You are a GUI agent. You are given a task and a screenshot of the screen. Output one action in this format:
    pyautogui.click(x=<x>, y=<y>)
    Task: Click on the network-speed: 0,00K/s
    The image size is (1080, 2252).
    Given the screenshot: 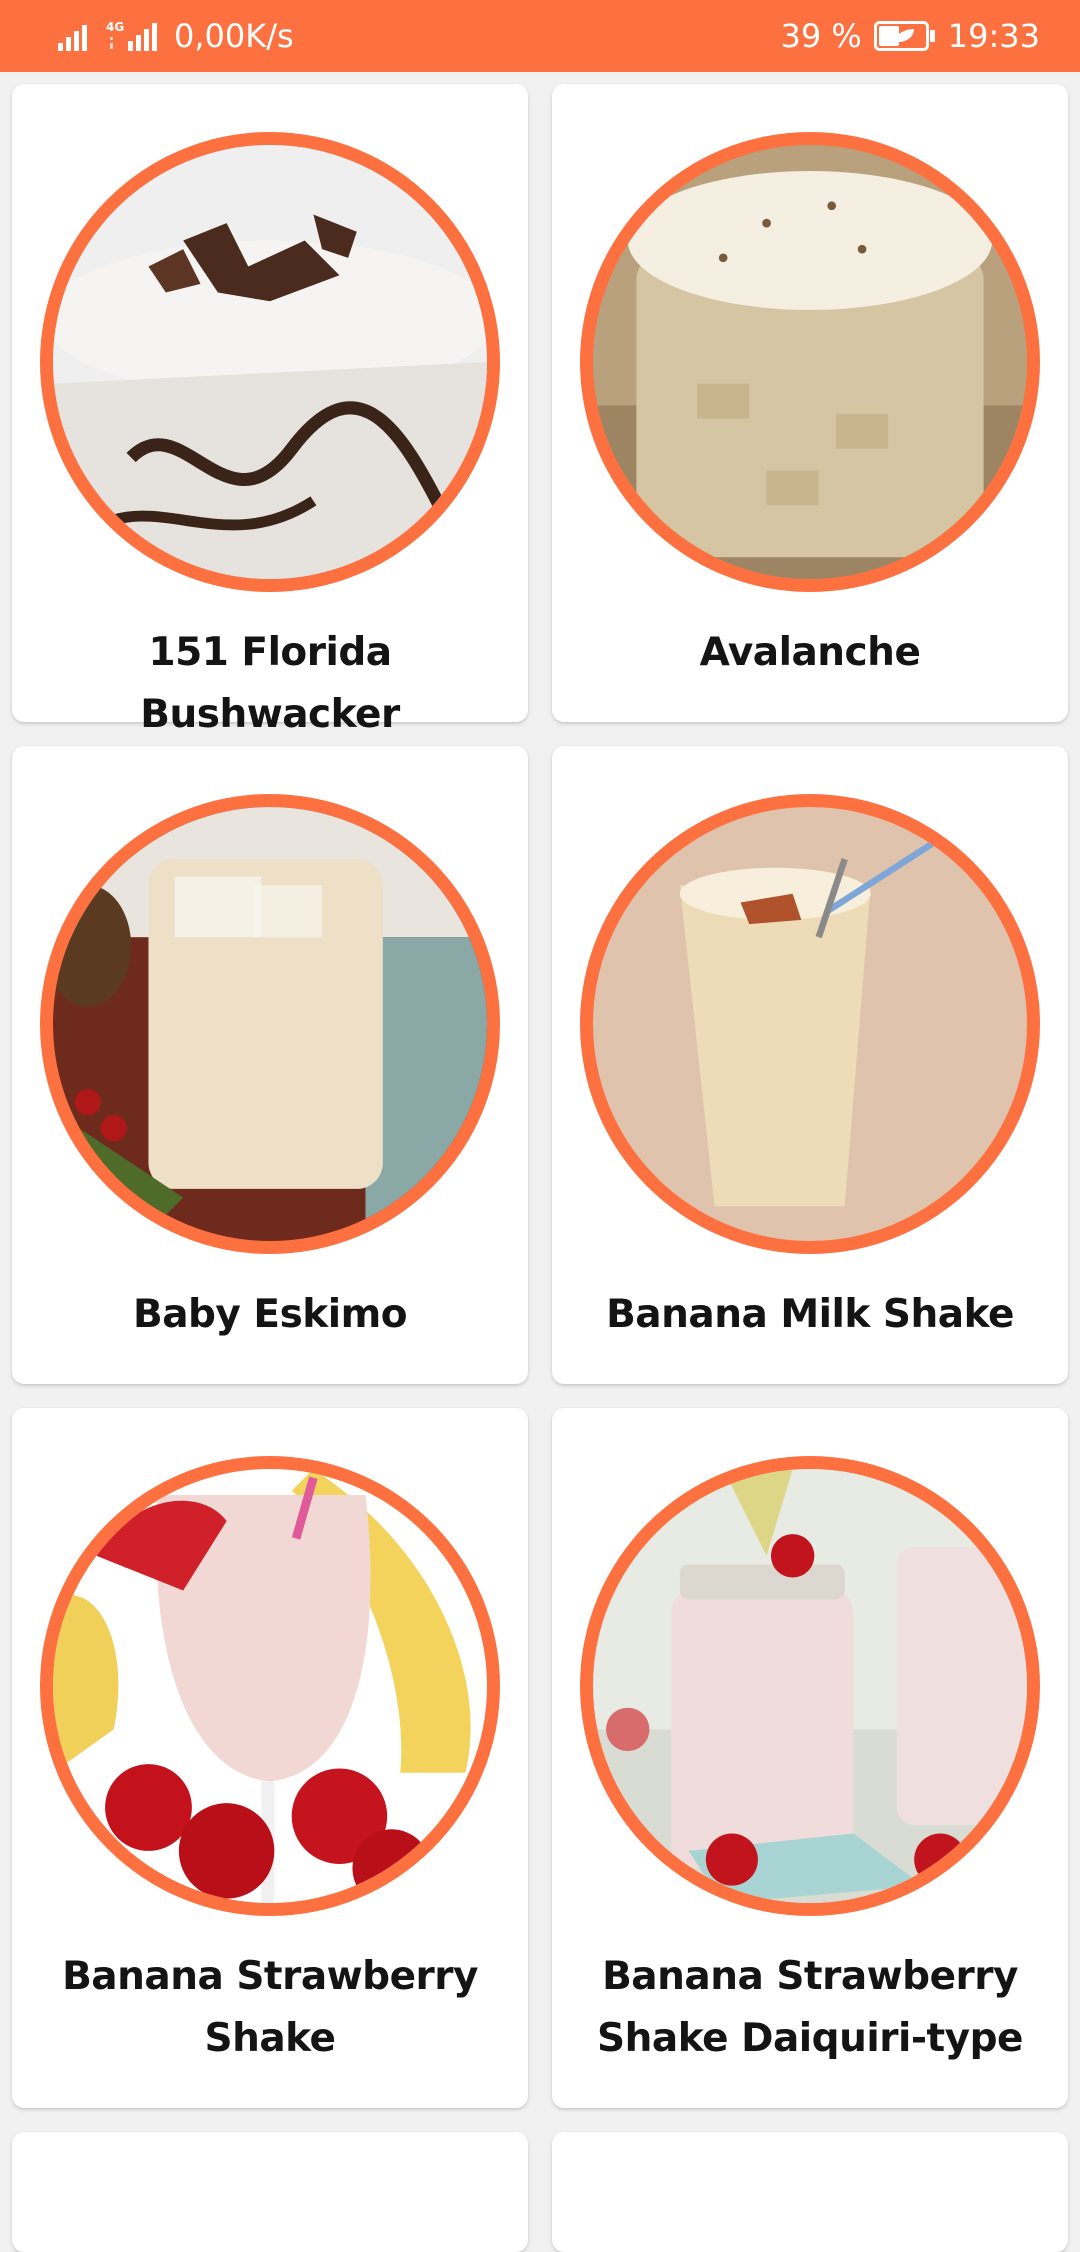 What is the action you would take?
    pyautogui.click(x=234, y=36)
    